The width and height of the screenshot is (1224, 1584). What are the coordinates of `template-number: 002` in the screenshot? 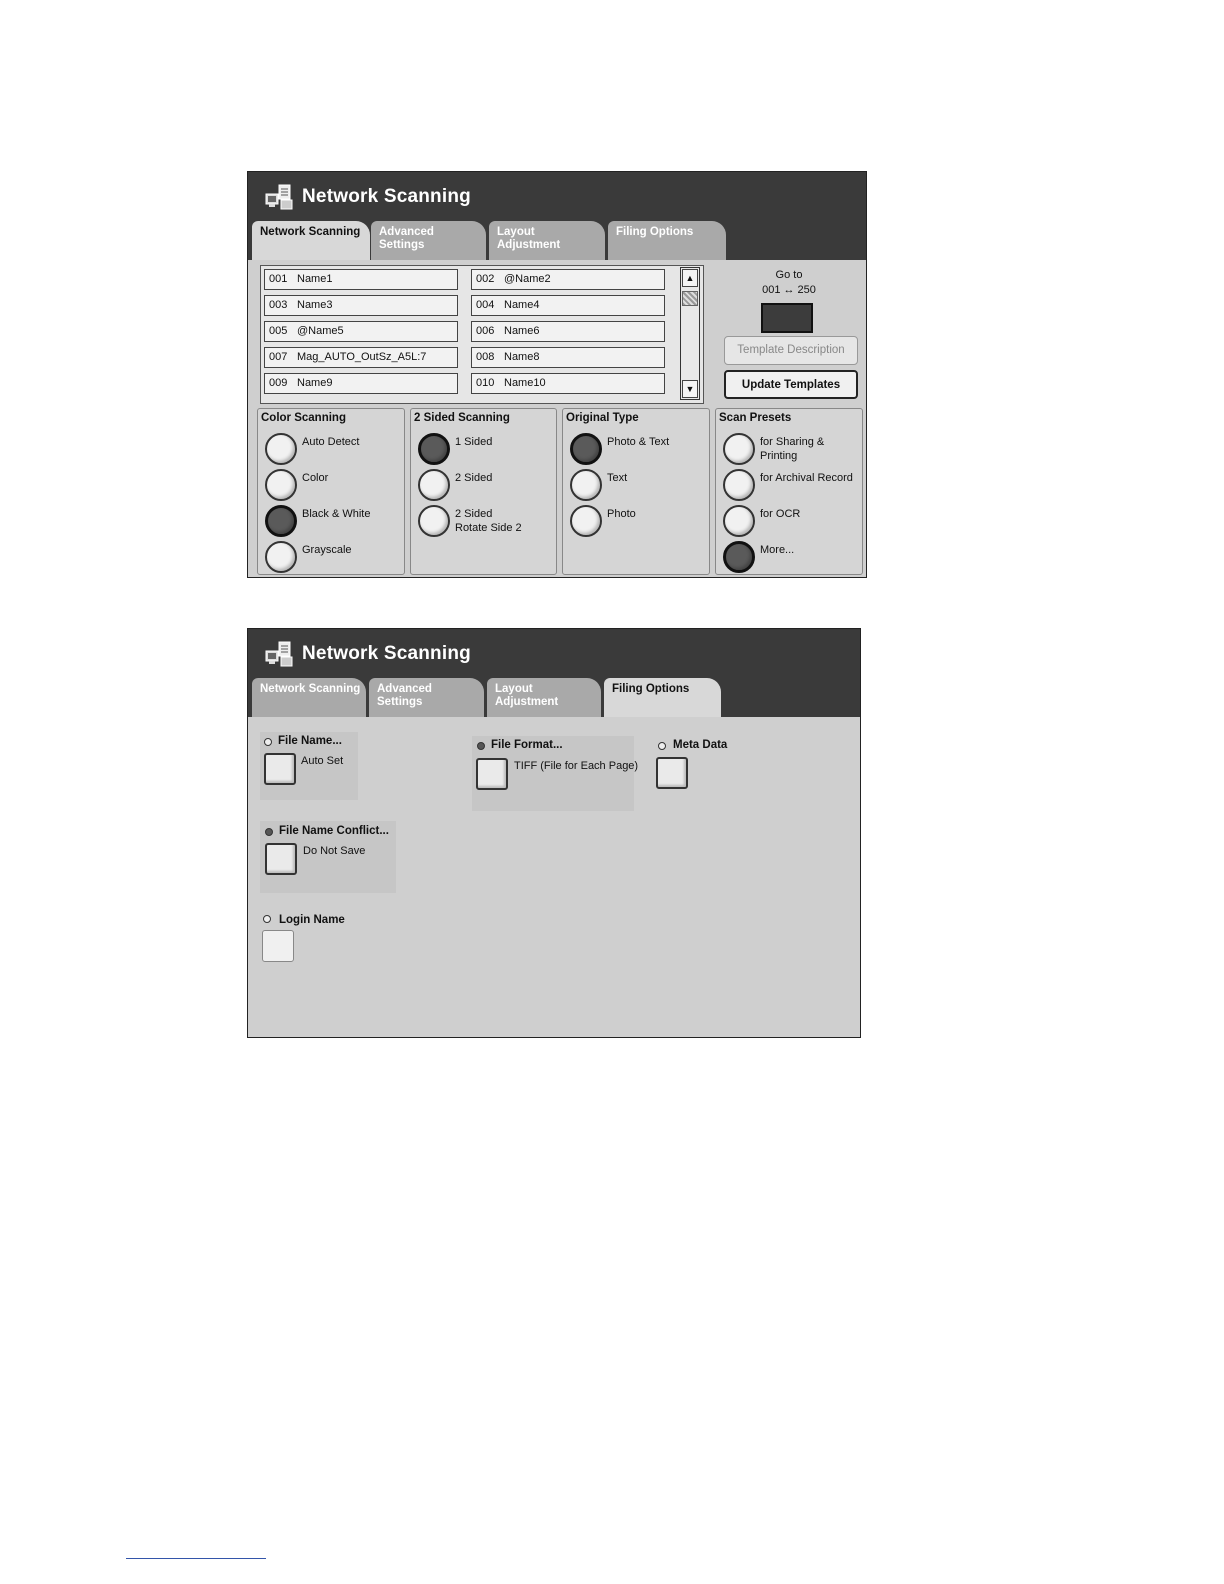 It's located at (485, 279).